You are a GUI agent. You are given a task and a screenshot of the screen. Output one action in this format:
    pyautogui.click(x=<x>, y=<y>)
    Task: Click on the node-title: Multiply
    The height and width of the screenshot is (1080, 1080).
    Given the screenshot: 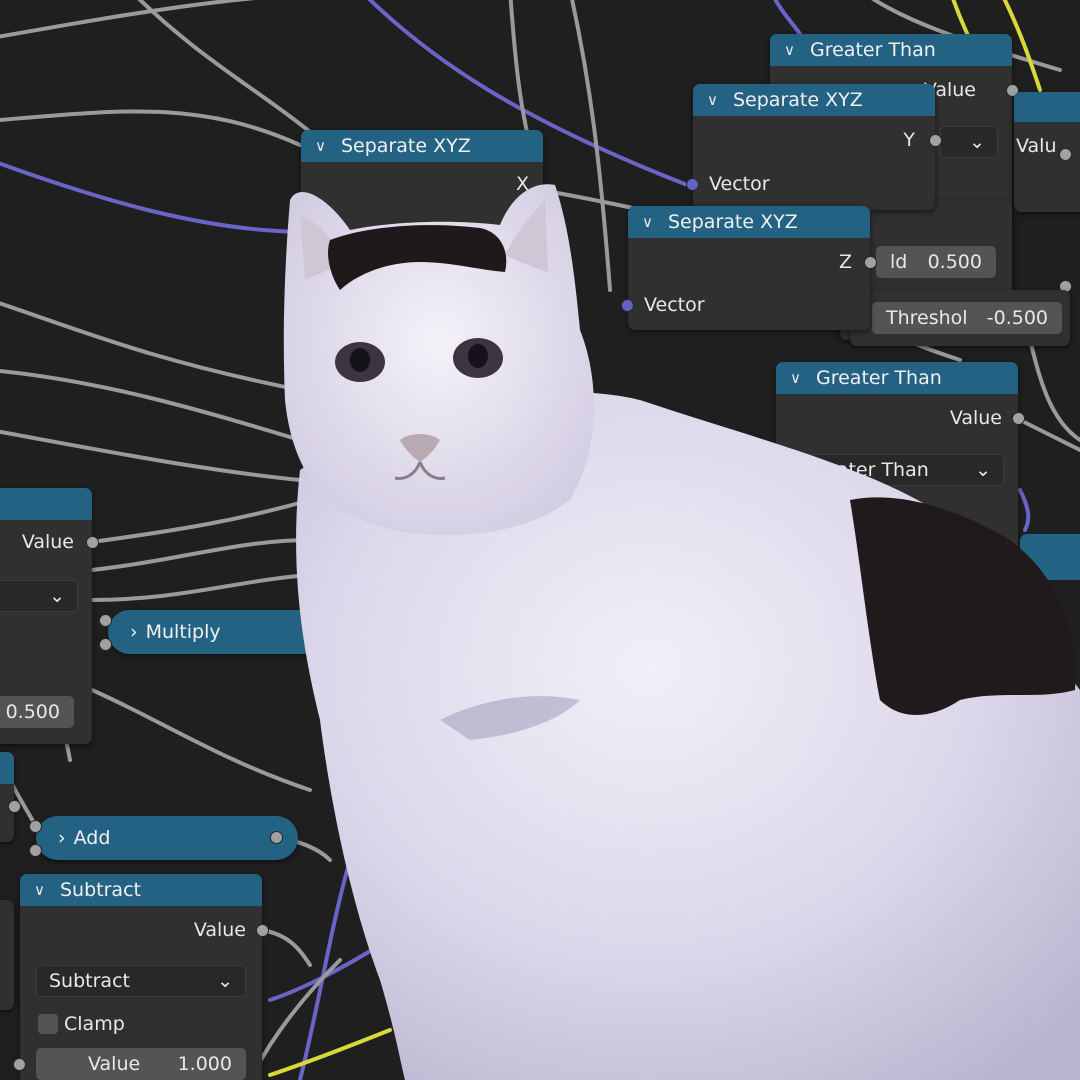 What is the action you would take?
    pyautogui.click(x=183, y=632)
    